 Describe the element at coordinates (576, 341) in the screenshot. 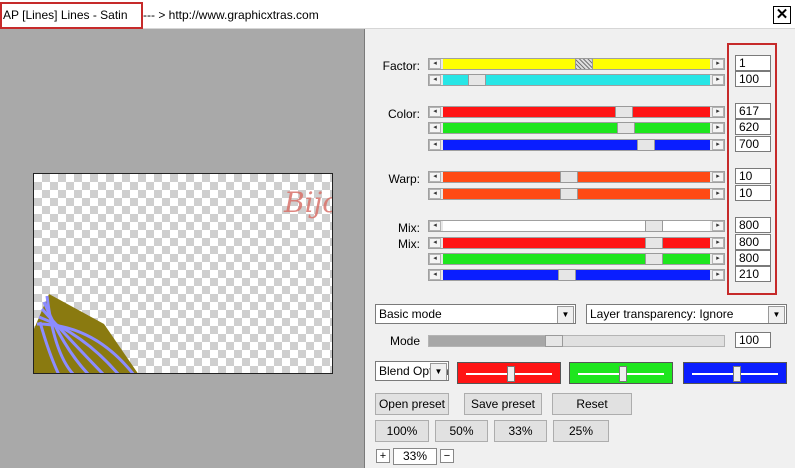

I see `mode-slider` at that location.